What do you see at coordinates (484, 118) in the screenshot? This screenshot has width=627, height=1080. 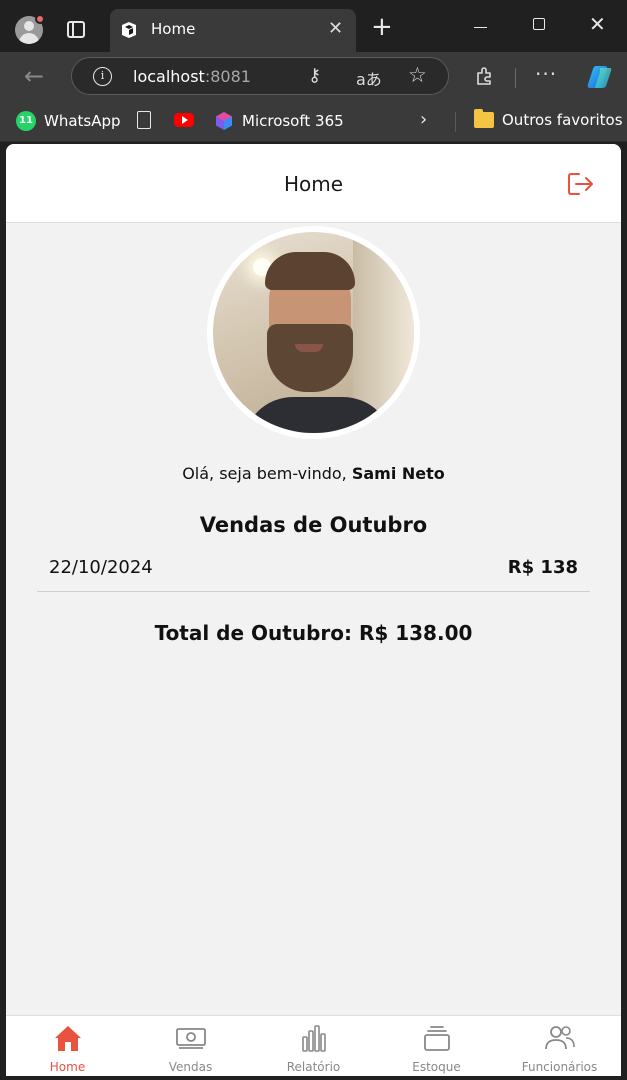 I see `folder-icon` at bounding box center [484, 118].